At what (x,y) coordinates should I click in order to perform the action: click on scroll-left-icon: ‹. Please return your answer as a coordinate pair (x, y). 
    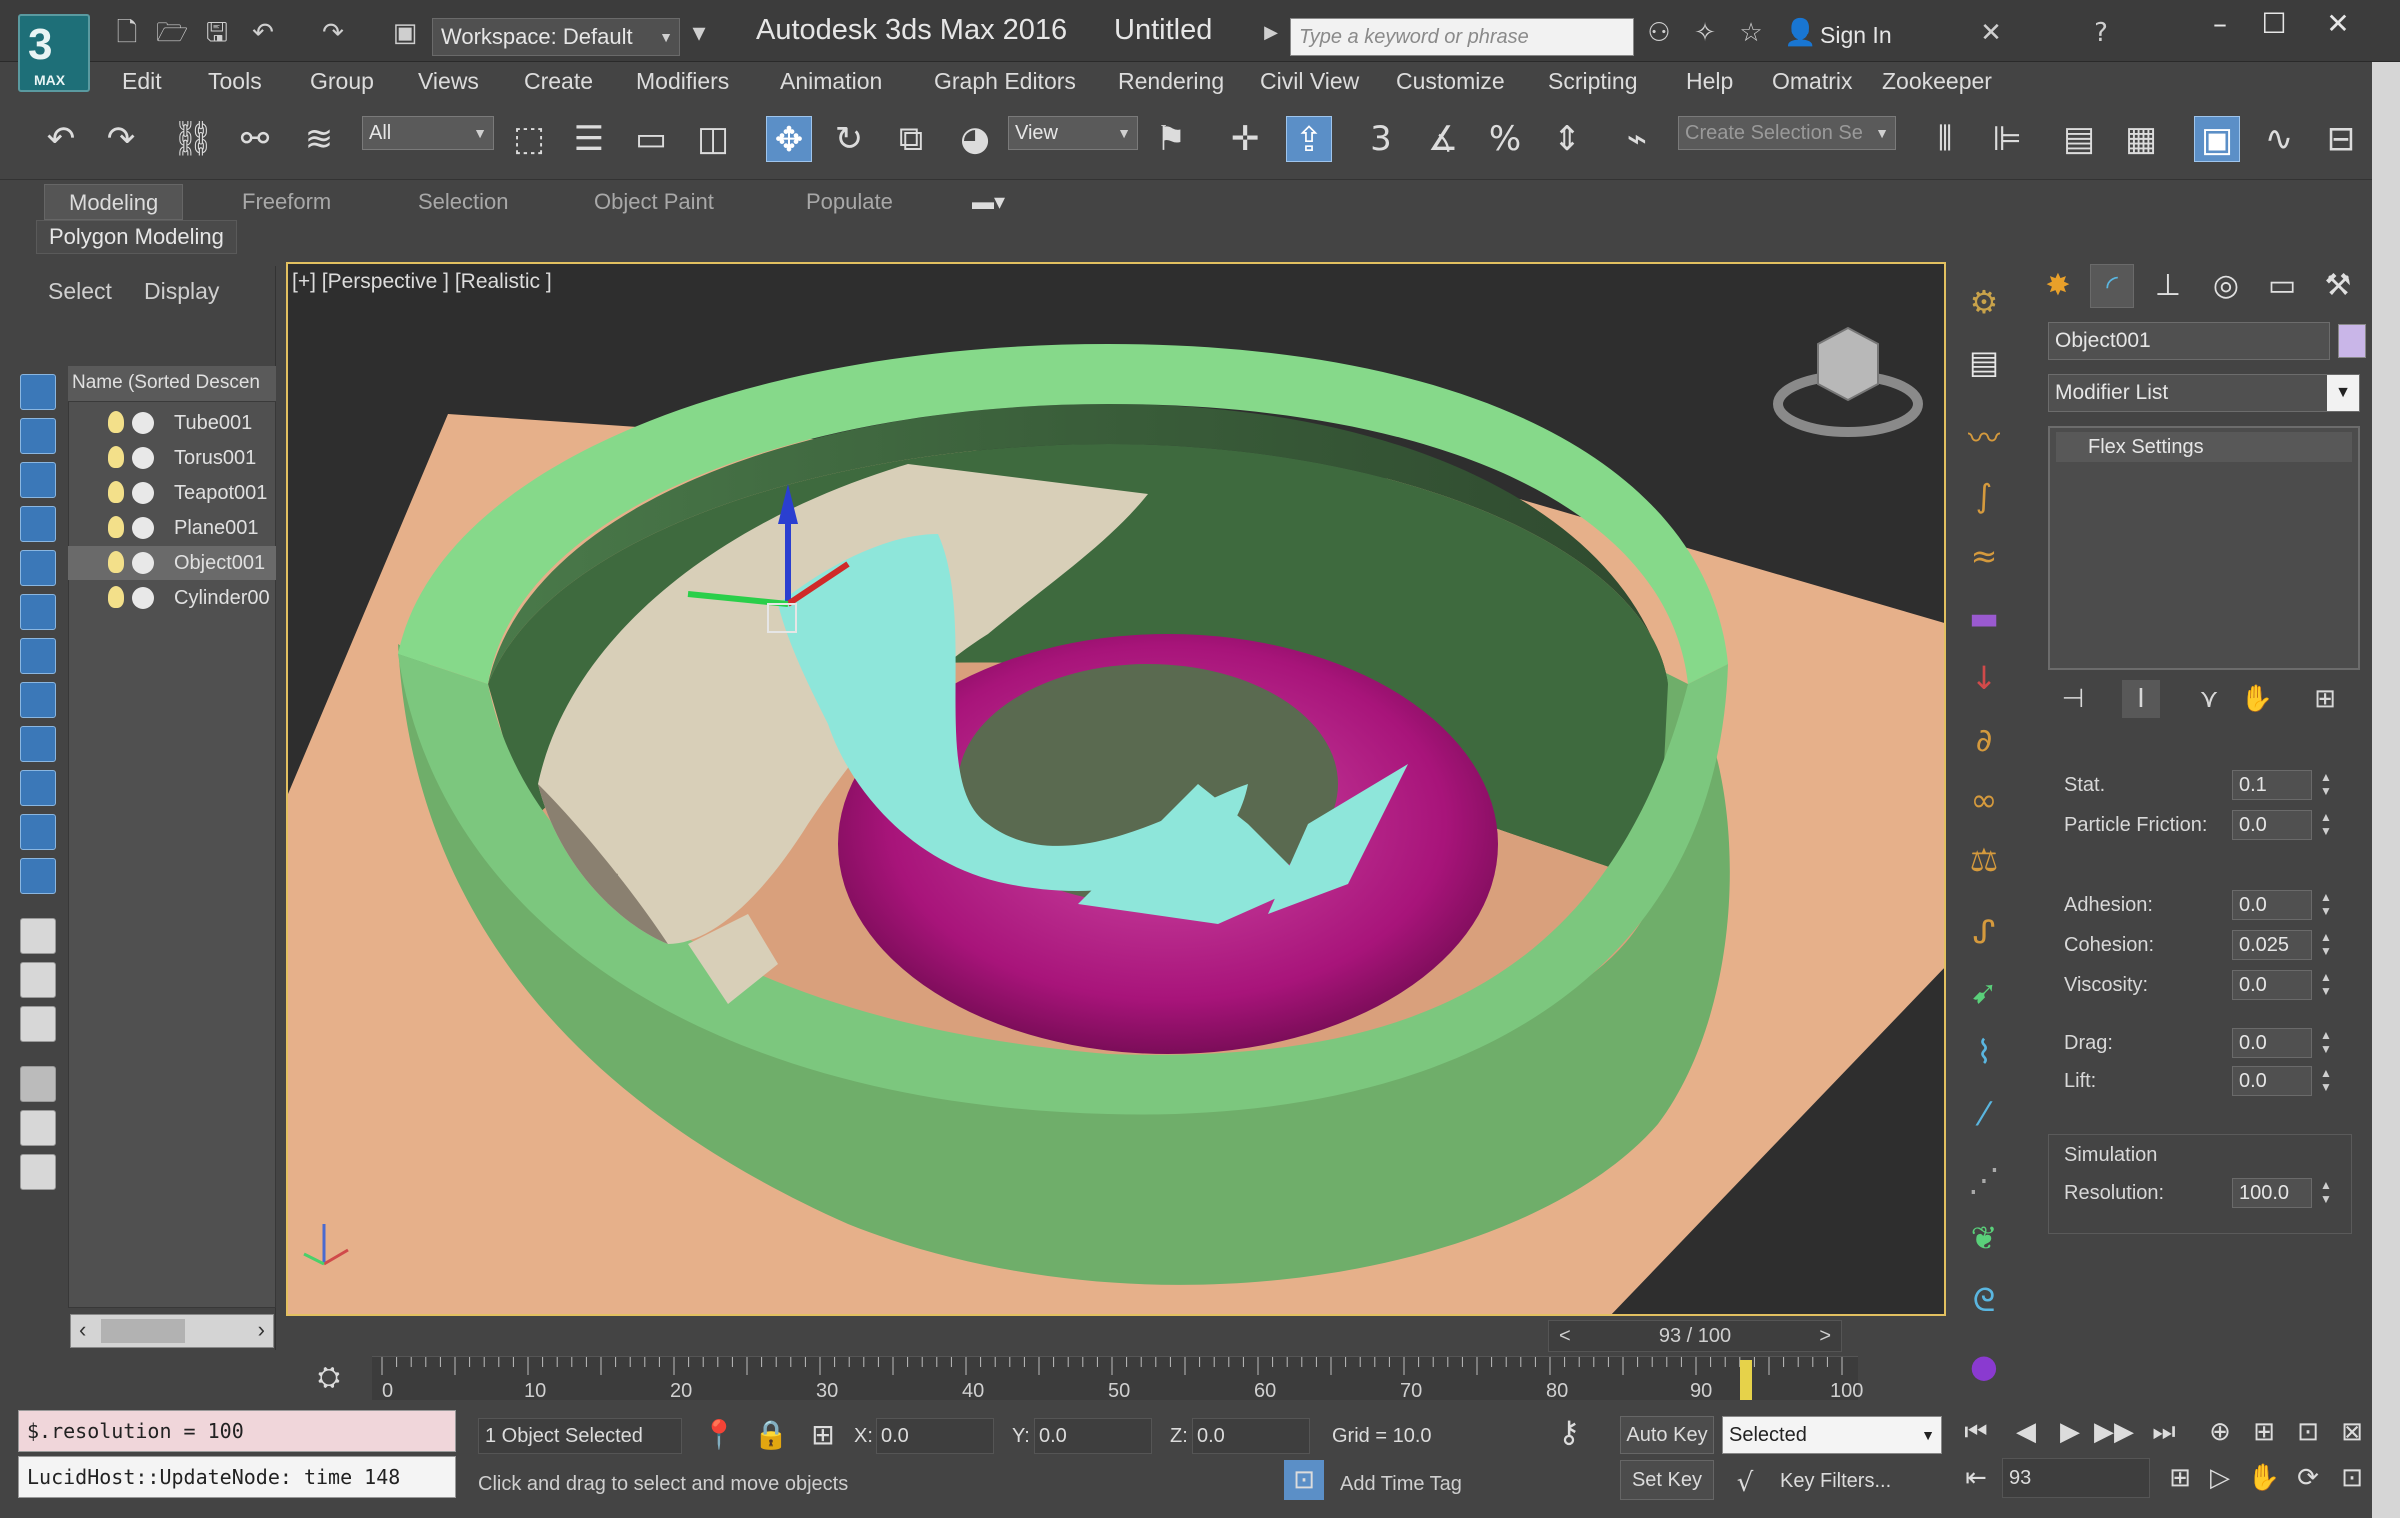
    Looking at the image, I should click on (82, 1330).